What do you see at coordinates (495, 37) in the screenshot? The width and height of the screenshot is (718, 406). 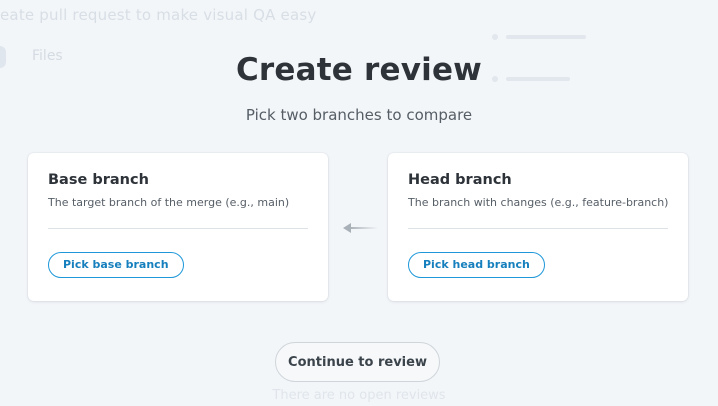 I see `background-row-dot` at bounding box center [495, 37].